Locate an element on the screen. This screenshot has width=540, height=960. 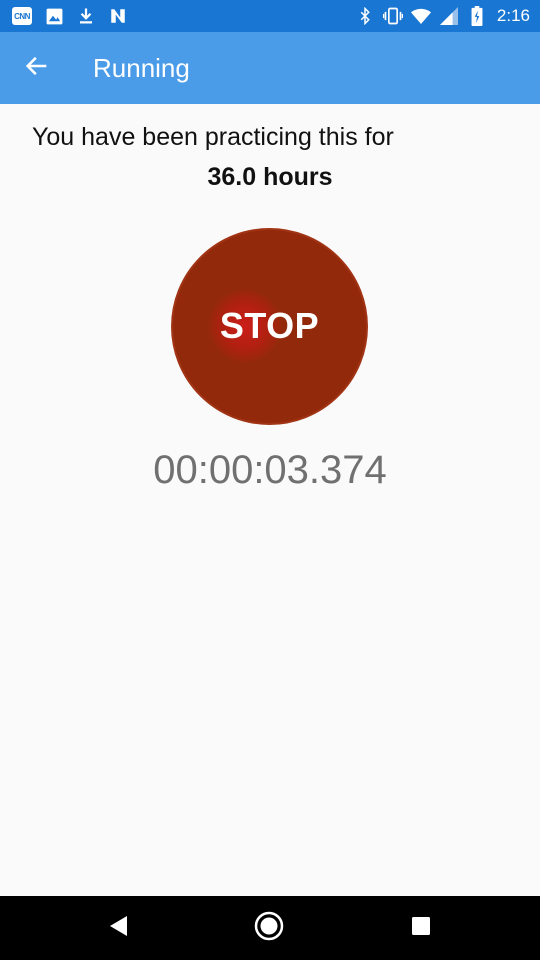
home-circle-icon is located at coordinates (269, 928).